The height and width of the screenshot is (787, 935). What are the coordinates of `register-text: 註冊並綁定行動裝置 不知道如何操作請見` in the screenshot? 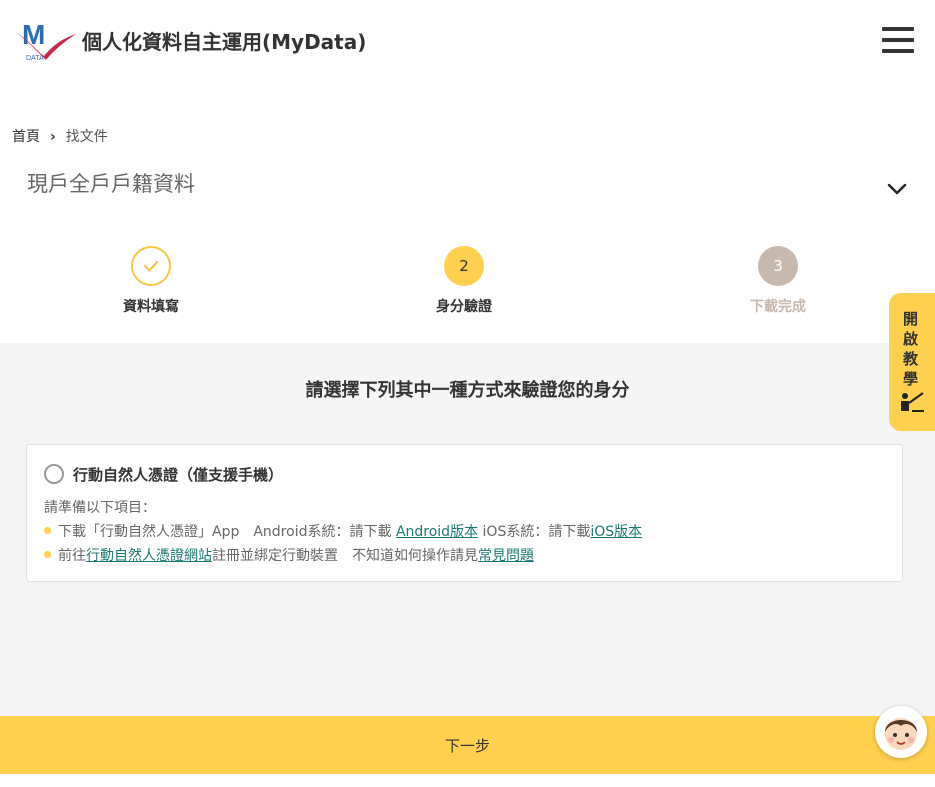 It's located at (345, 556).